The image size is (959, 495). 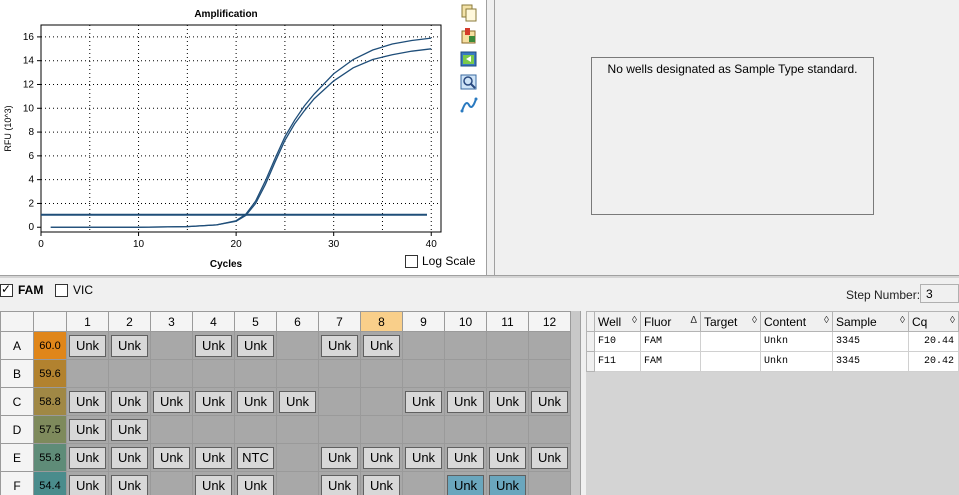 What do you see at coordinates (479, 276) in the screenshot?
I see `horizontal-splitter` at bounding box center [479, 276].